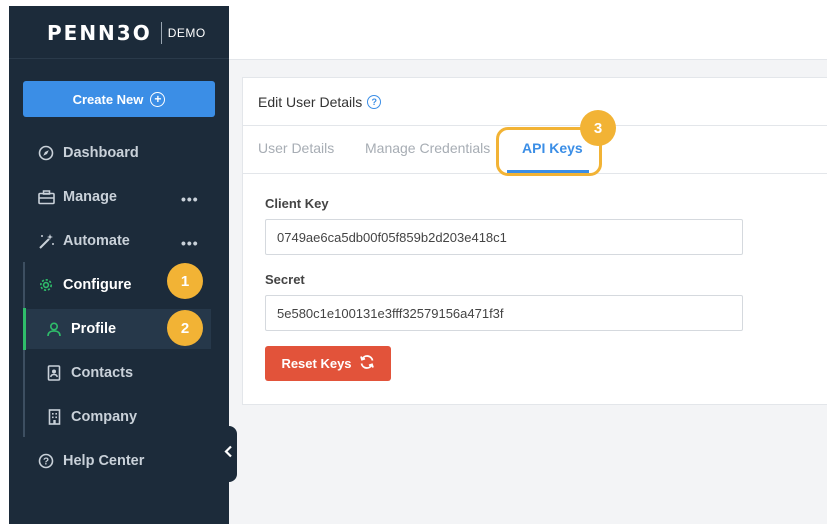 Image resolution: width=827 pixels, height=524 pixels. Describe the element at coordinates (504, 237) in the screenshot. I see `client-key-input: 0749ae6ca5db00f05f859b2d203e418c1` at that location.